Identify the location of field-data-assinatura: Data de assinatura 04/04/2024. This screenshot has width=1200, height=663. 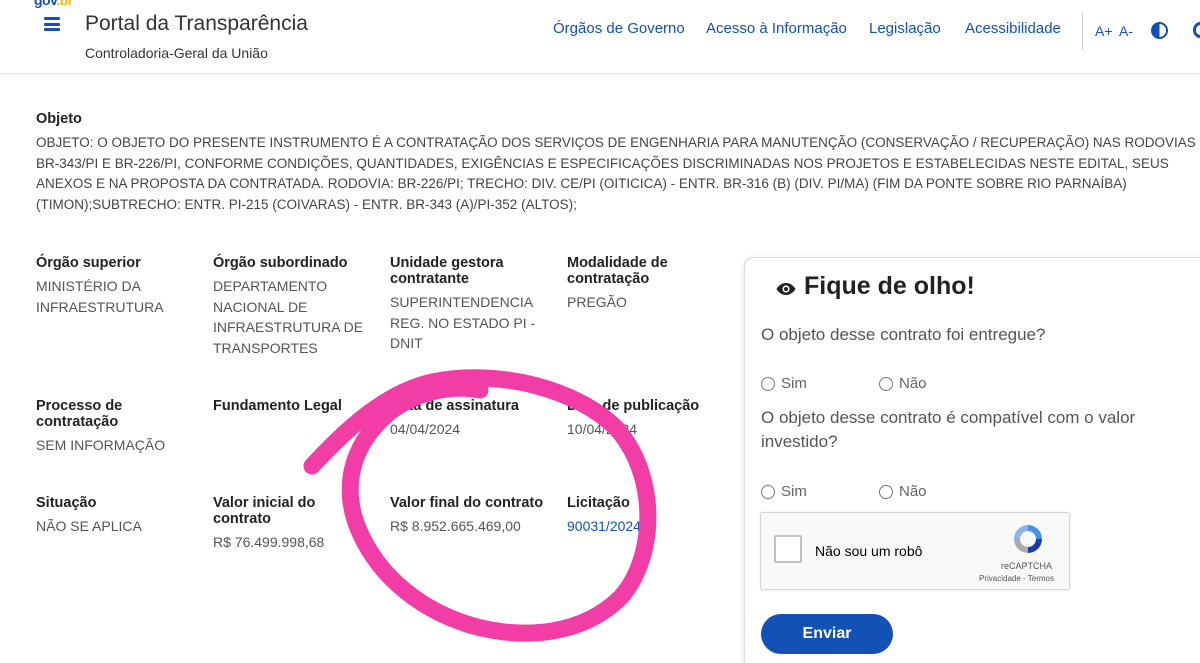
(475, 419).